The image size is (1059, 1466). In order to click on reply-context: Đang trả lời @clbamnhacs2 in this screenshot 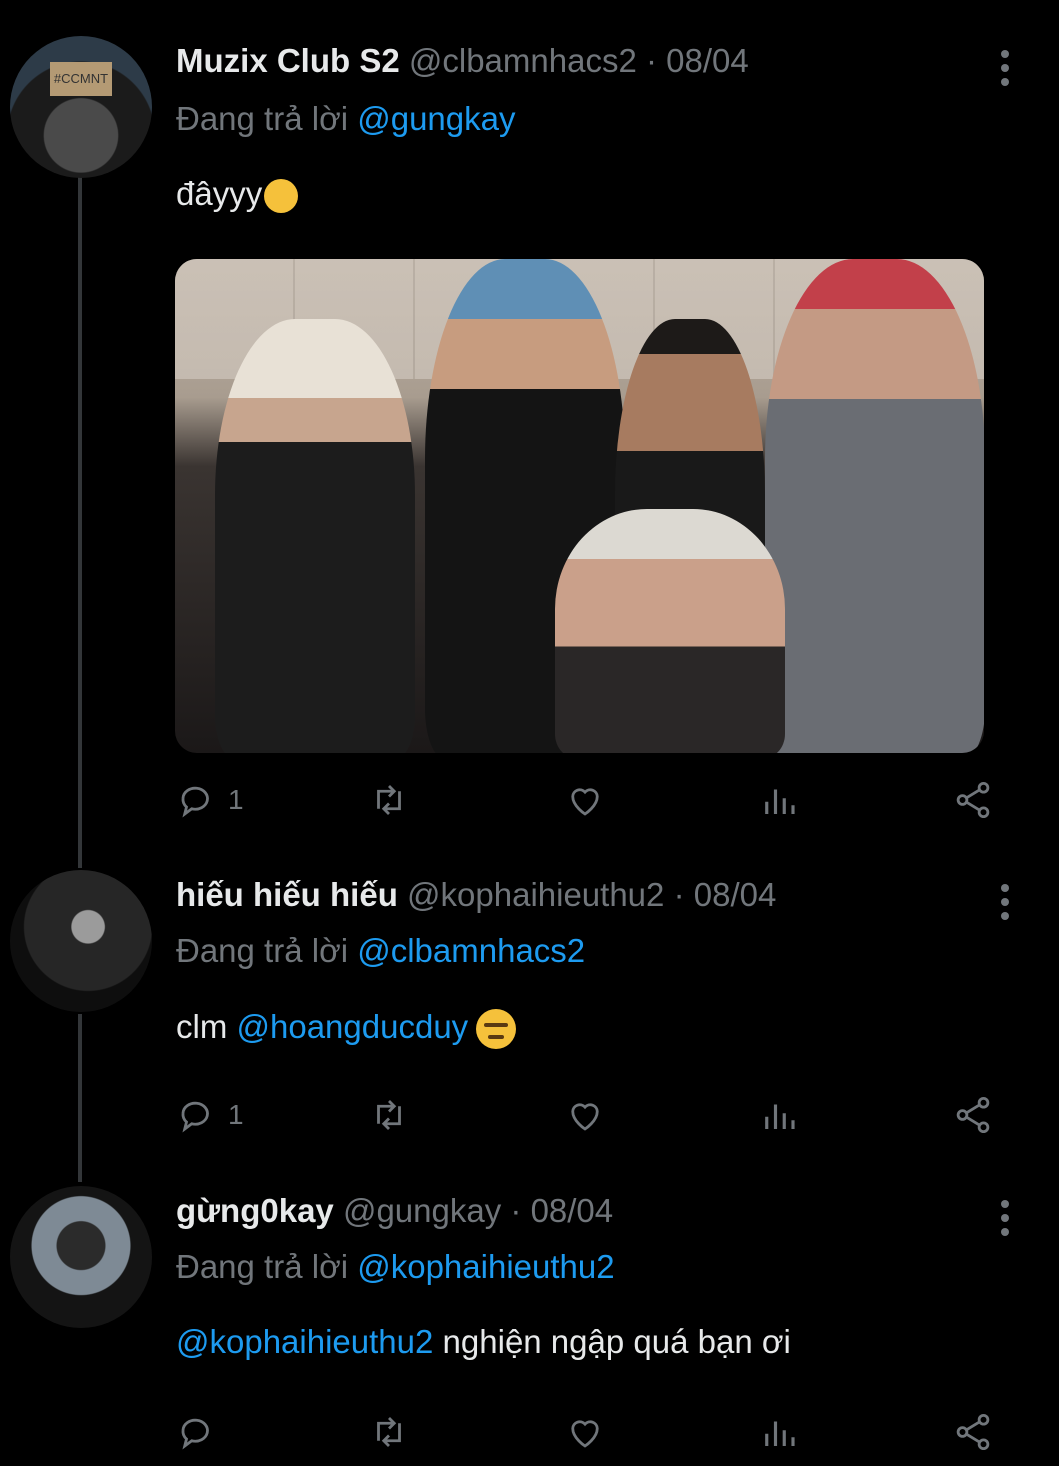, I will do `click(380, 951)`.